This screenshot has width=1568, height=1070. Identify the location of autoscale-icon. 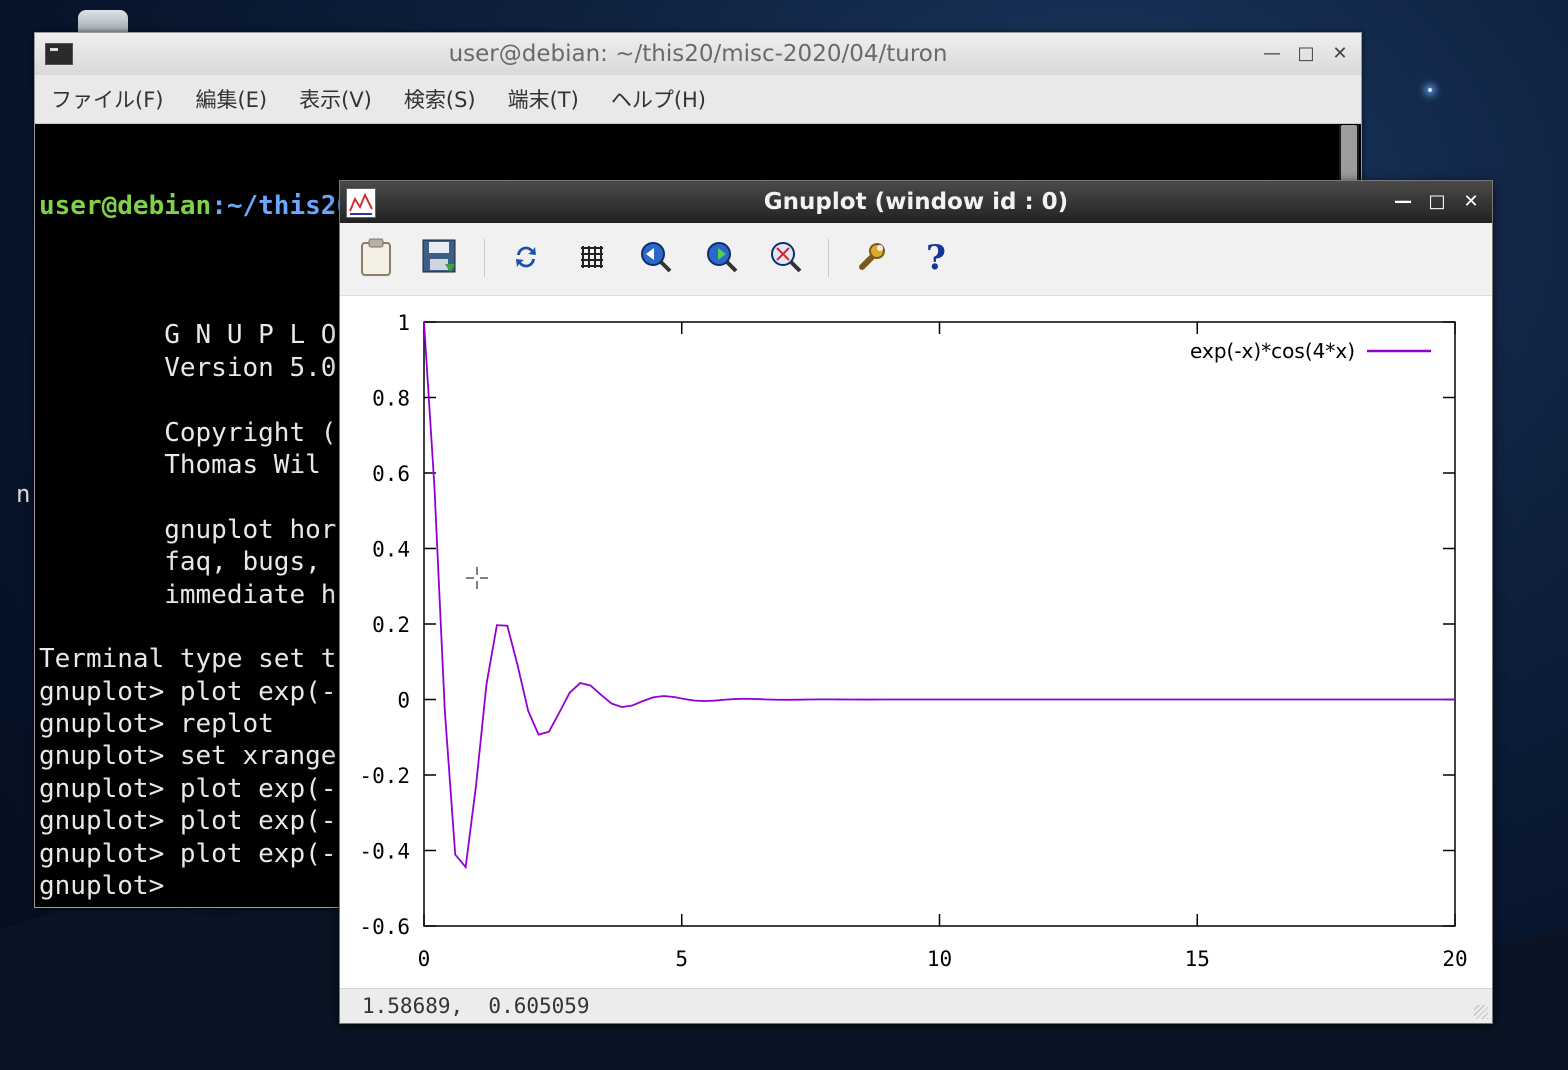
(786, 257).